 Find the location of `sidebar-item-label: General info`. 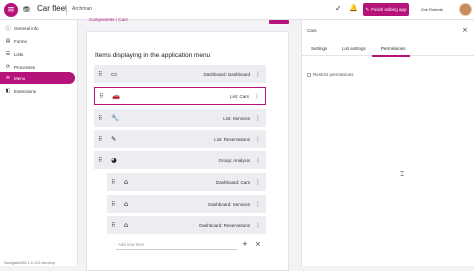

sidebar-item-label: General info is located at coordinates (26, 28).